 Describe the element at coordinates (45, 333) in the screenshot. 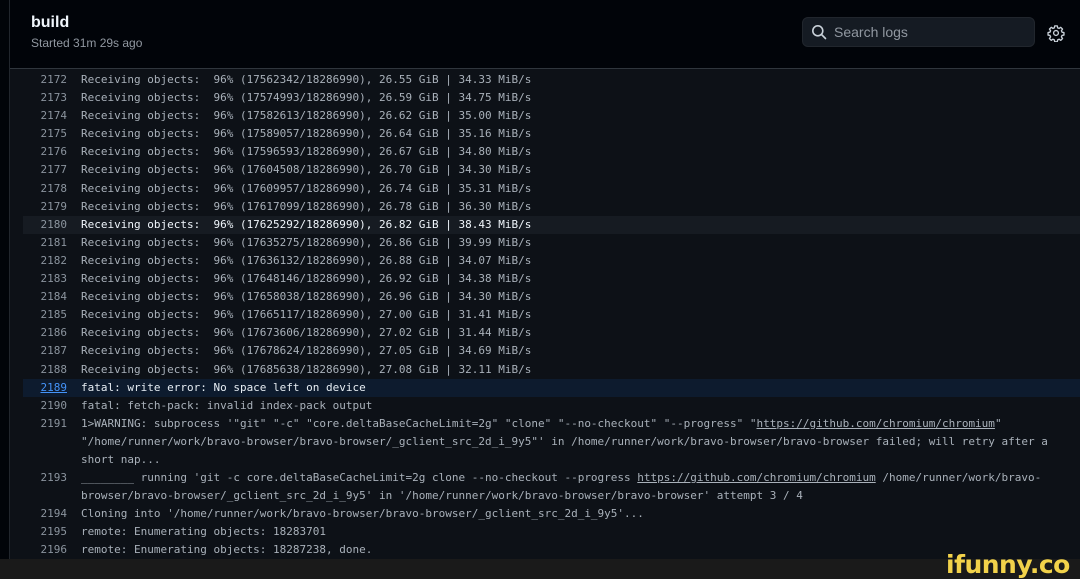

I see `line-number: 2186` at that location.